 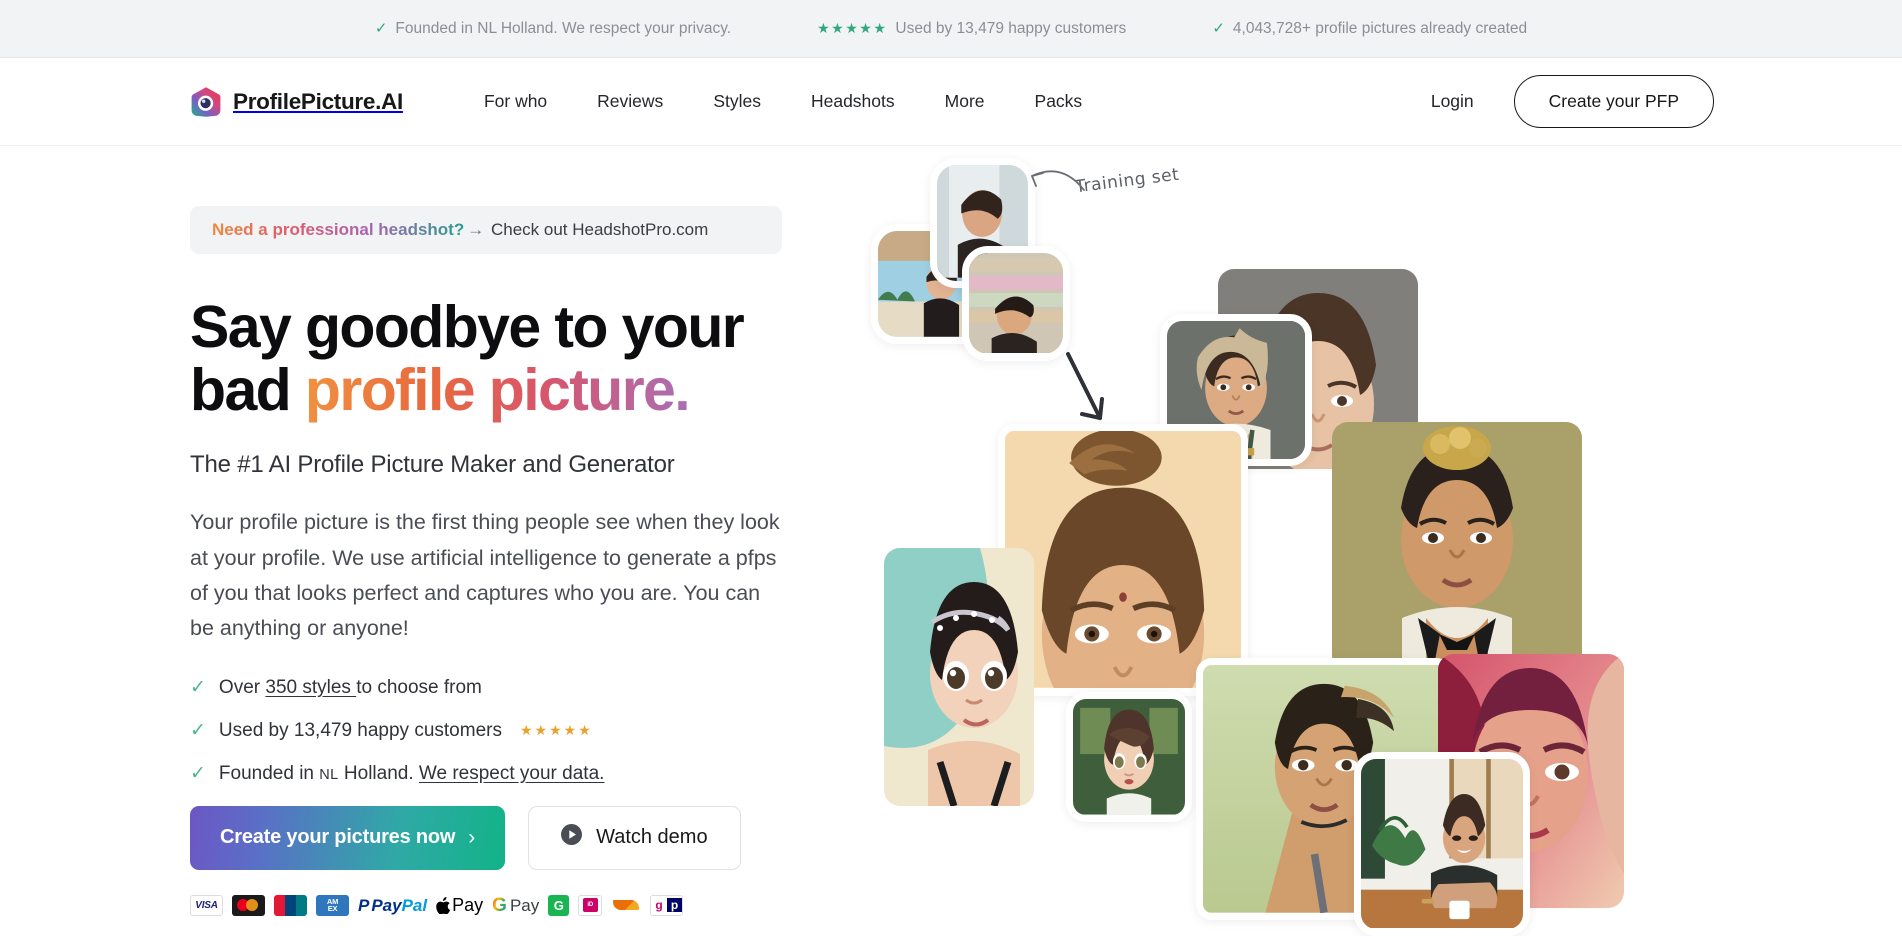 I want to click on headline-line-2-plain: bad, so click(x=247, y=389).